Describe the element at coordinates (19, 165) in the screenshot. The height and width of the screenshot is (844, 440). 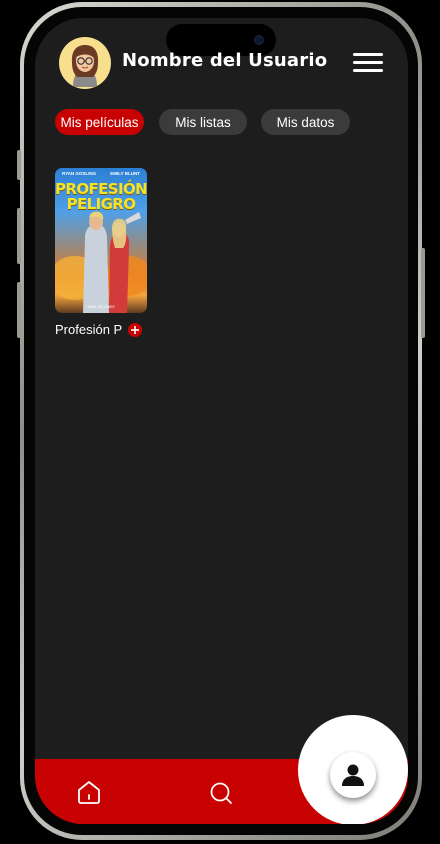
I see `action-button` at that location.